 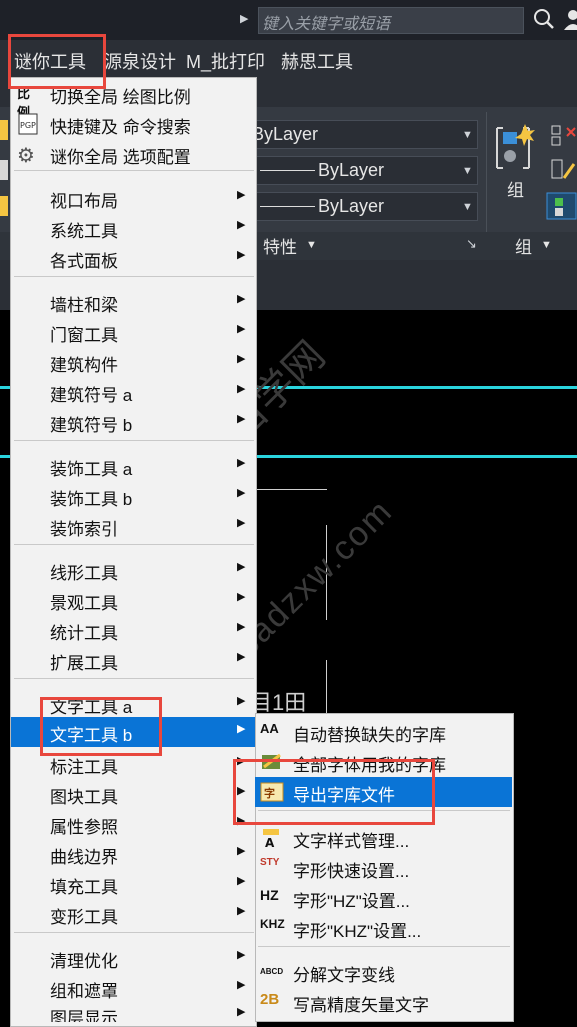 What do you see at coordinates (270, 999) in the screenshot?
I see `vector-text-icon: 2B` at bounding box center [270, 999].